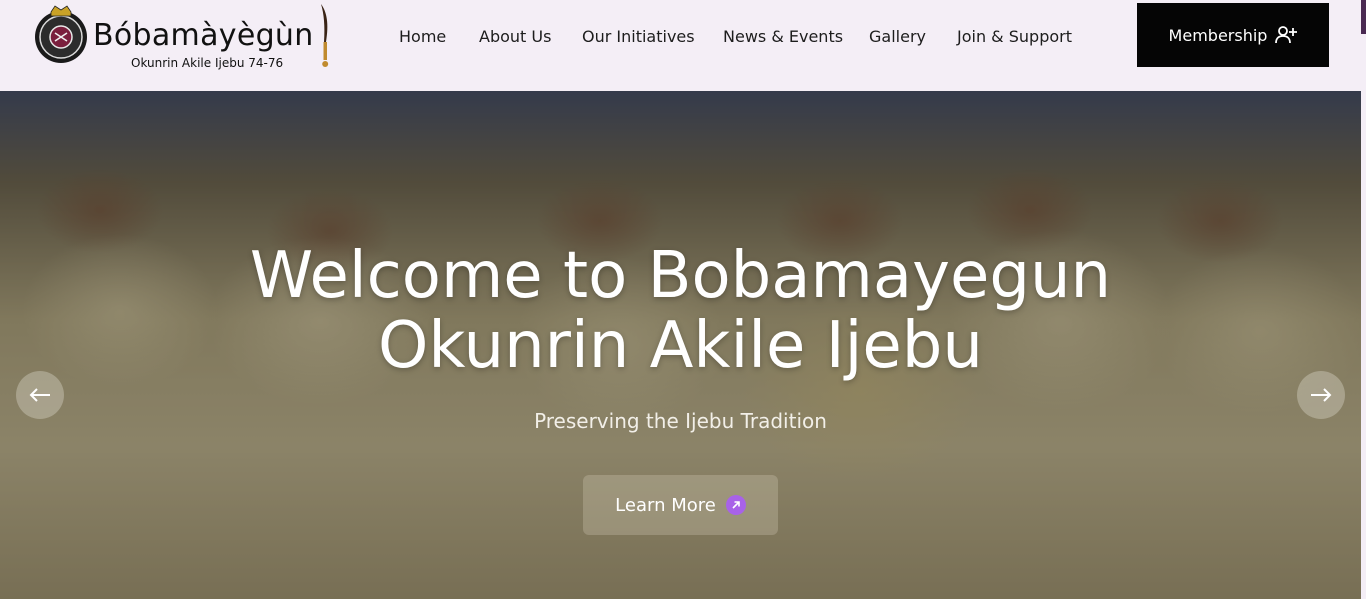 This screenshot has height=599, width=1366. I want to click on nav-gallery: Gallery, so click(897, 36).